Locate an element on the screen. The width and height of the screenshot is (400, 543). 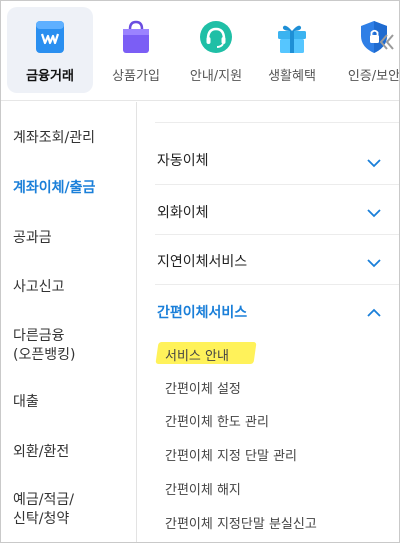
submenu-item-limit-management: 간편이체 한도 관리 is located at coordinates (217, 420).